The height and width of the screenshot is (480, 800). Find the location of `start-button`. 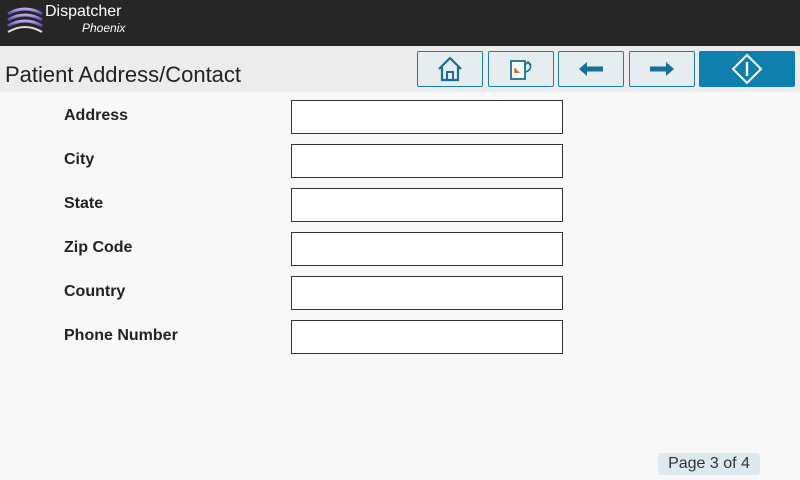

start-button is located at coordinates (747, 69).